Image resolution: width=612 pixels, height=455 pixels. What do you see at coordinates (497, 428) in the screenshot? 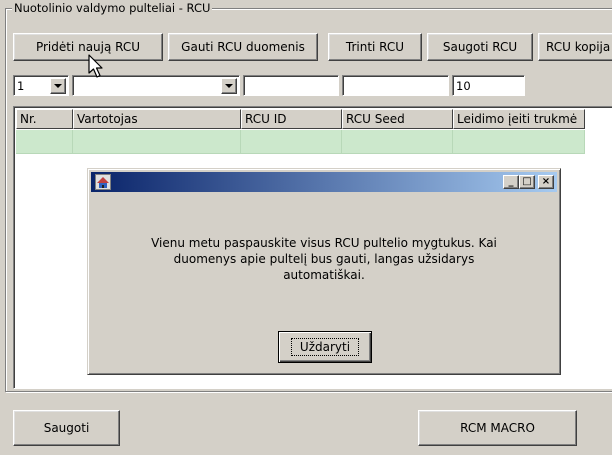
I see `rcm-macro-button: RCM MACRO` at bounding box center [497, 428].